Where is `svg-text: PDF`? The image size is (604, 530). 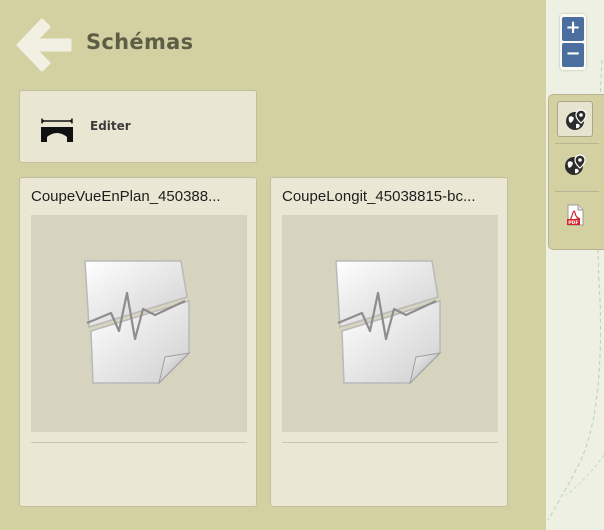 svg-text: PDF is located at coordinates (573, 223).